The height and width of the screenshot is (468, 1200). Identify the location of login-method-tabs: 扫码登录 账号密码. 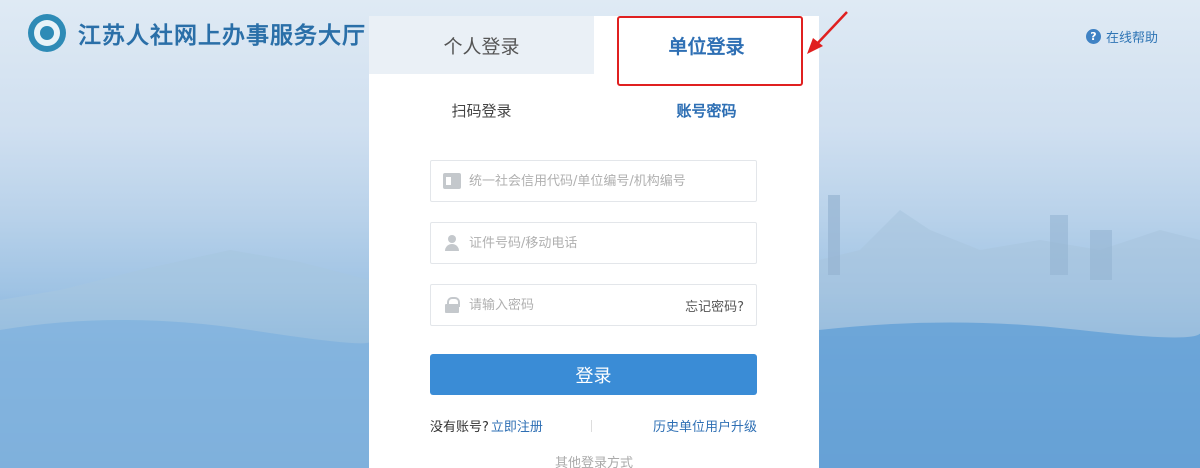
(594, 110).